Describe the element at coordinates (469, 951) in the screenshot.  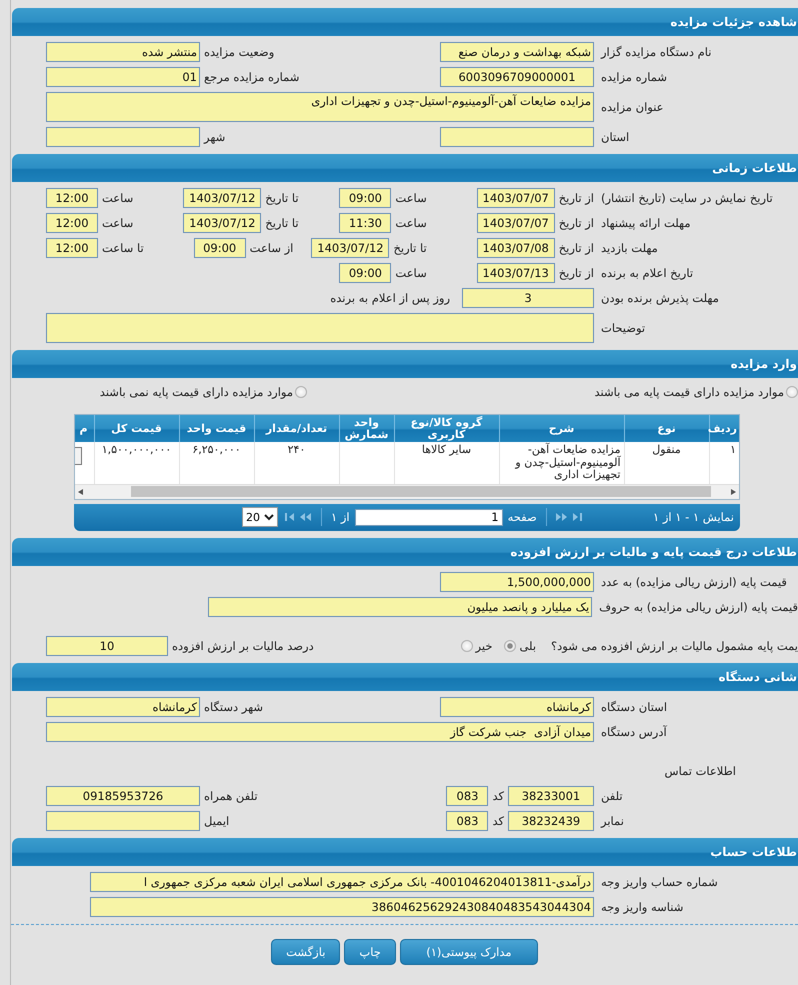
I see `attachments-button: مدارک پیوستی(۱)` at that location.